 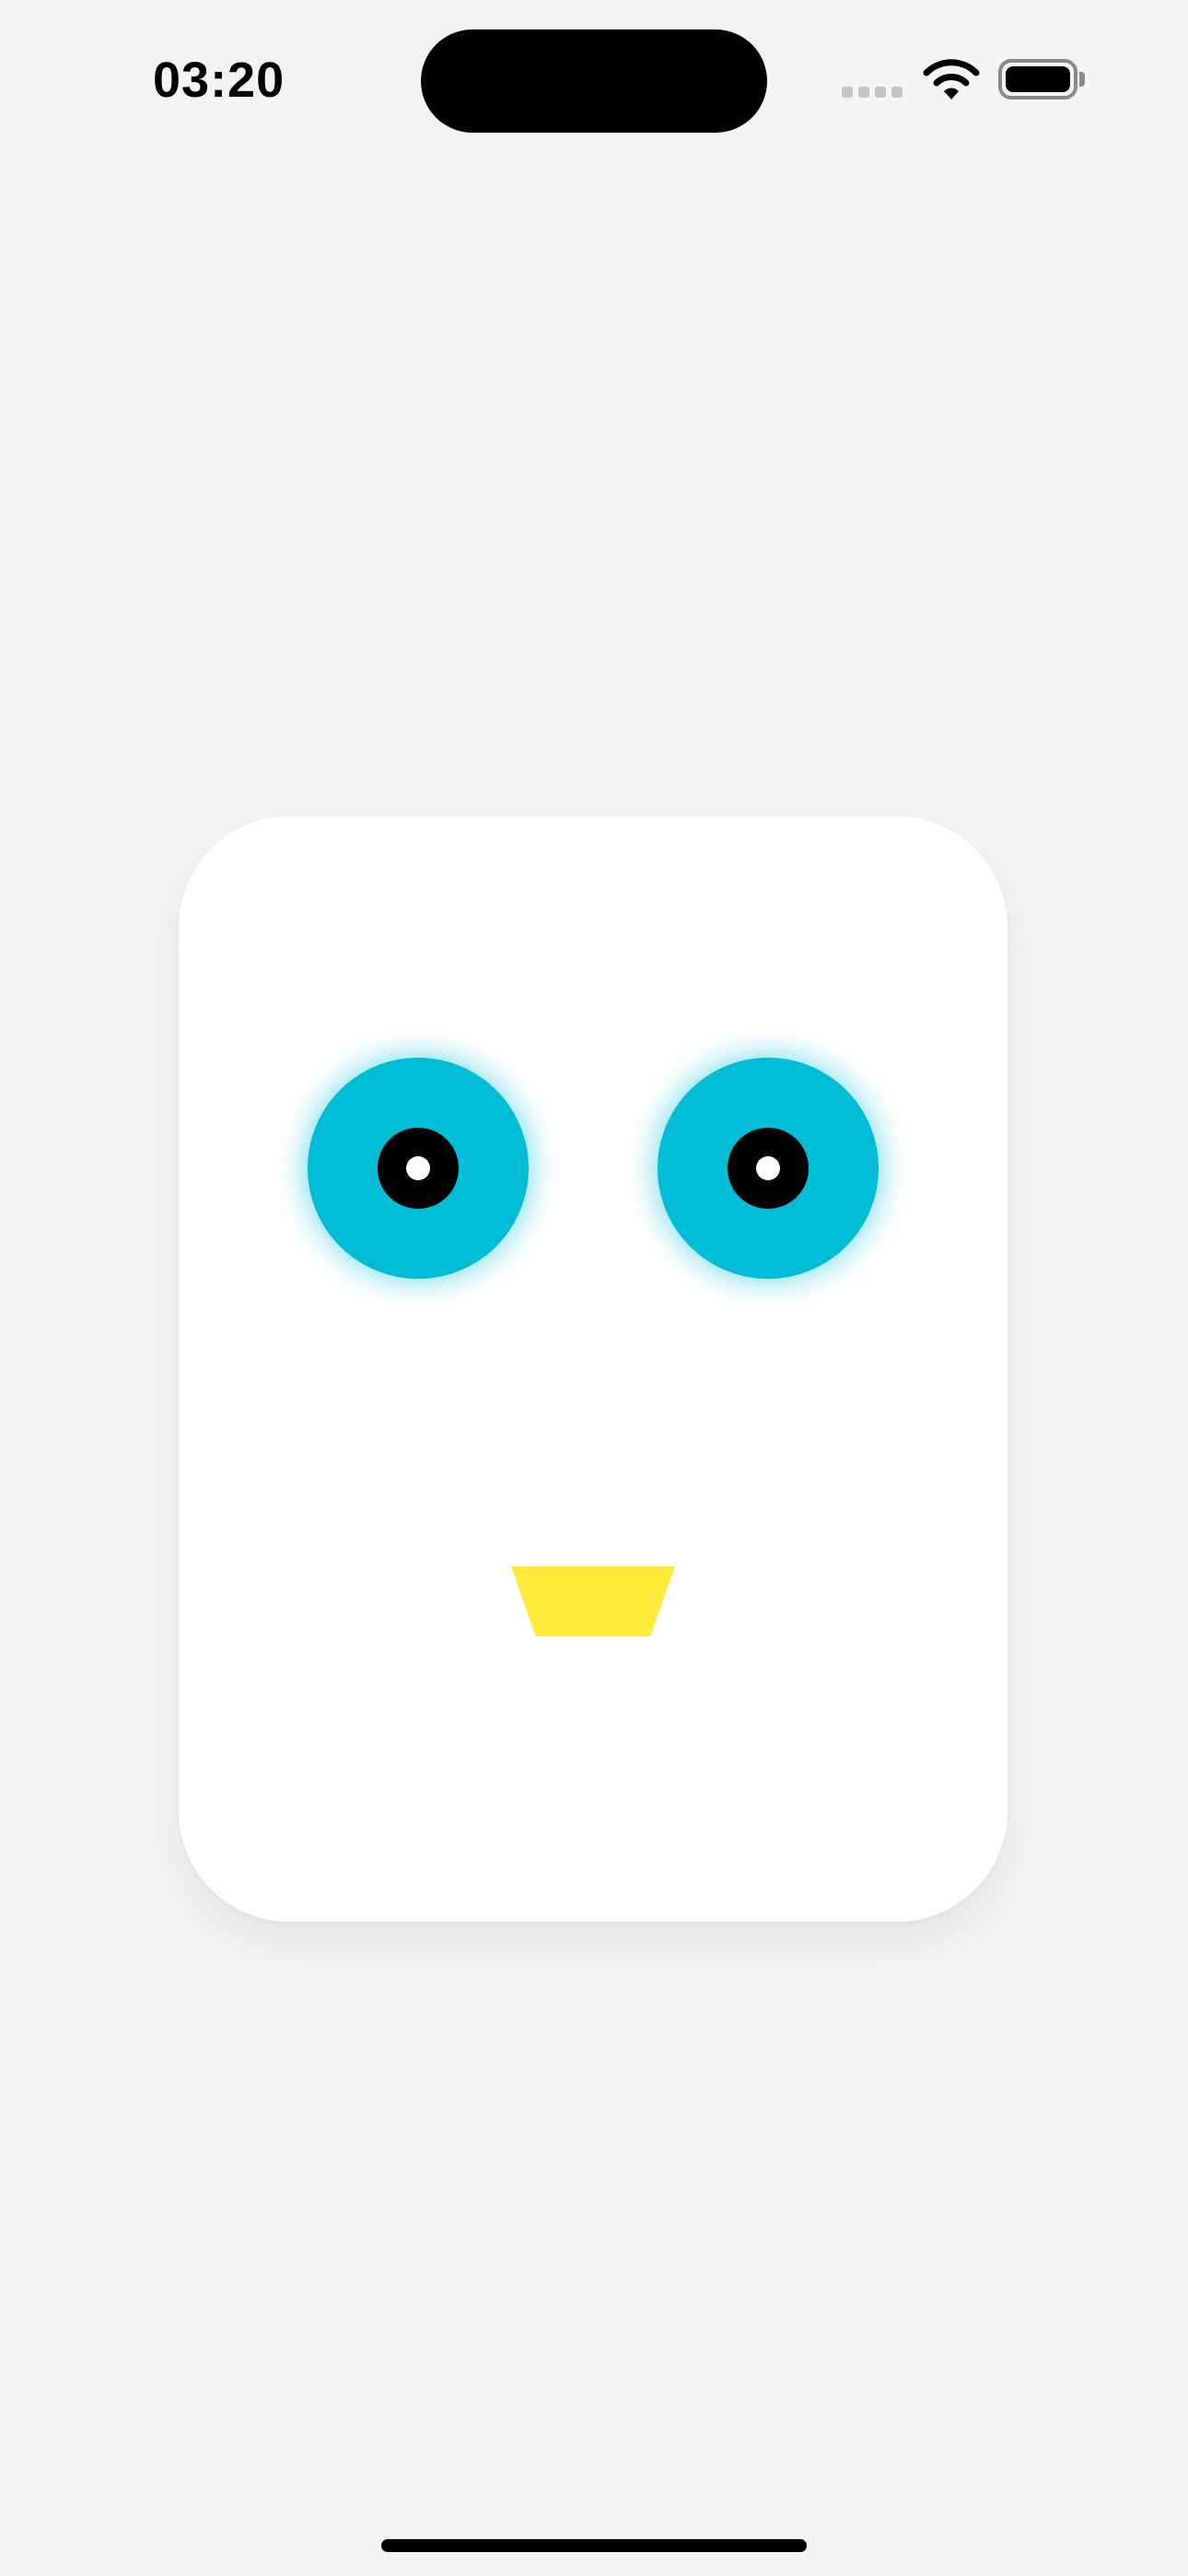 What do you see at coordinates (593, 1601) in the screenshot?
I see `mouth` at bounding box center [593, 1601].